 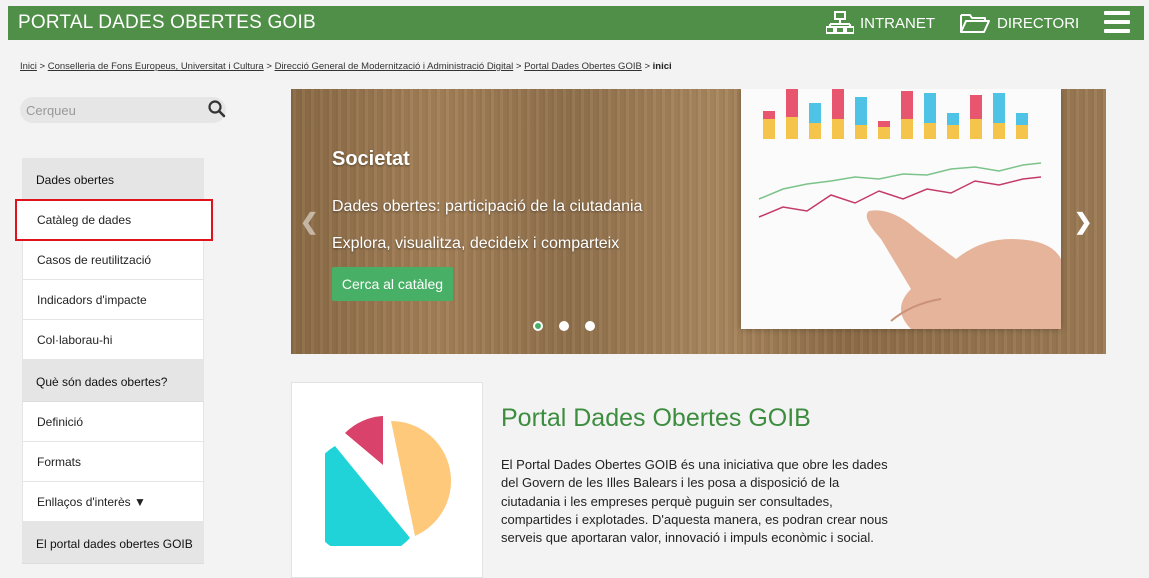 What do you see at coordinates (895, 114) in the screenshot?
I see `bar-graphic` at bounding box center [895, 114].